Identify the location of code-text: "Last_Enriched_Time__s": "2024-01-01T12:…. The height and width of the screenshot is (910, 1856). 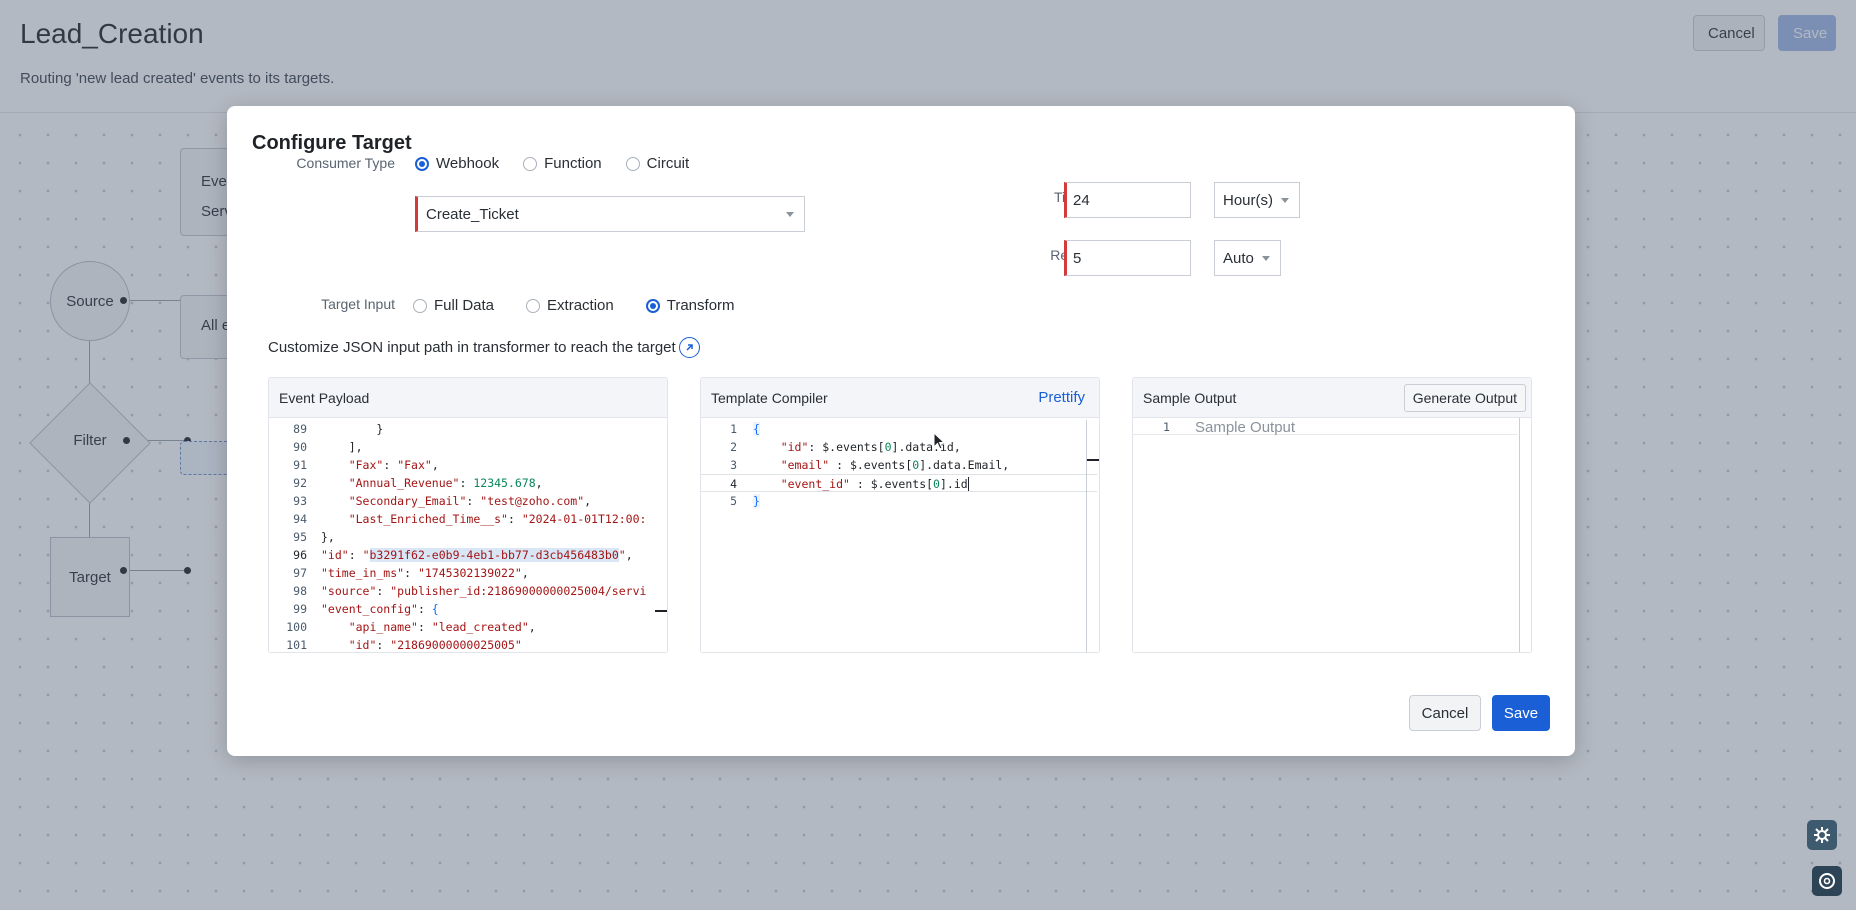
(497, 519).